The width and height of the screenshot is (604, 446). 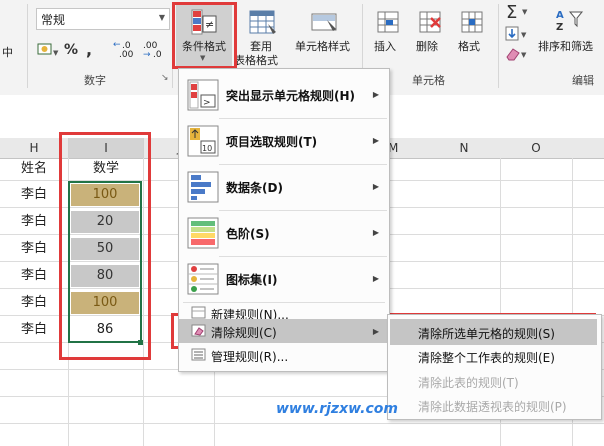 What do you see at coordinates (262, 22) in the screenshot?
I see `table-format-icon` at bounding box center [262, 22].